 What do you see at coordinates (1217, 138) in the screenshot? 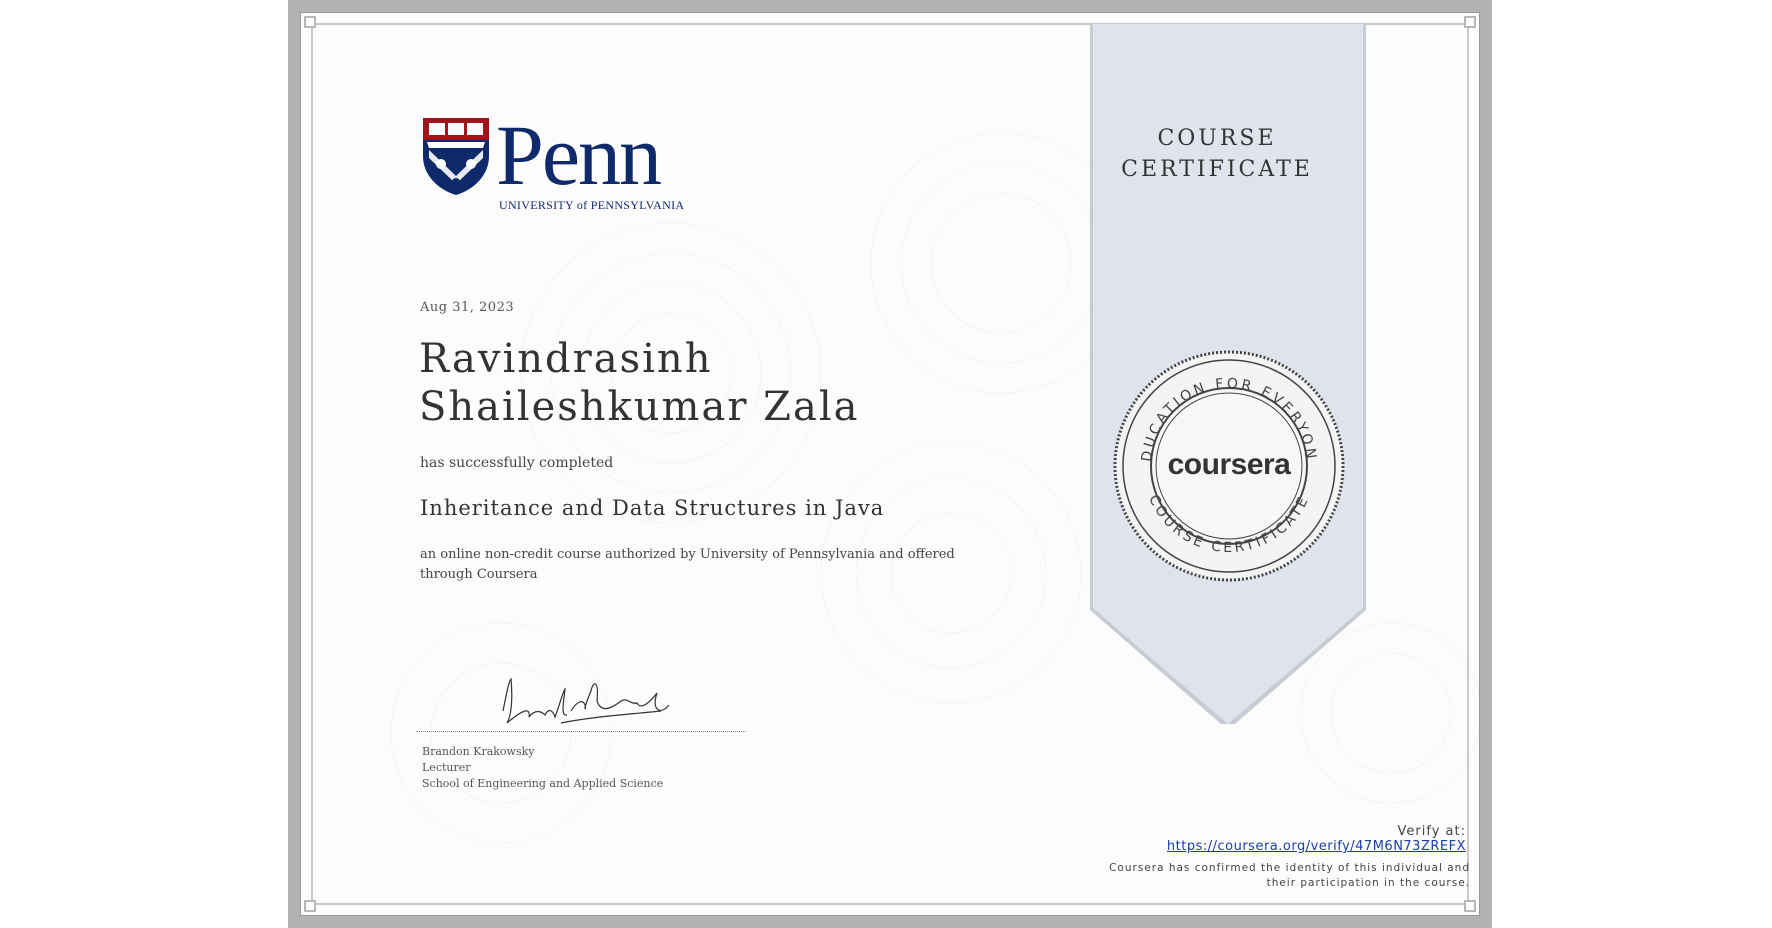
I see `ribbon-title-line1: COURSE` at bounding box center [1217, 138].